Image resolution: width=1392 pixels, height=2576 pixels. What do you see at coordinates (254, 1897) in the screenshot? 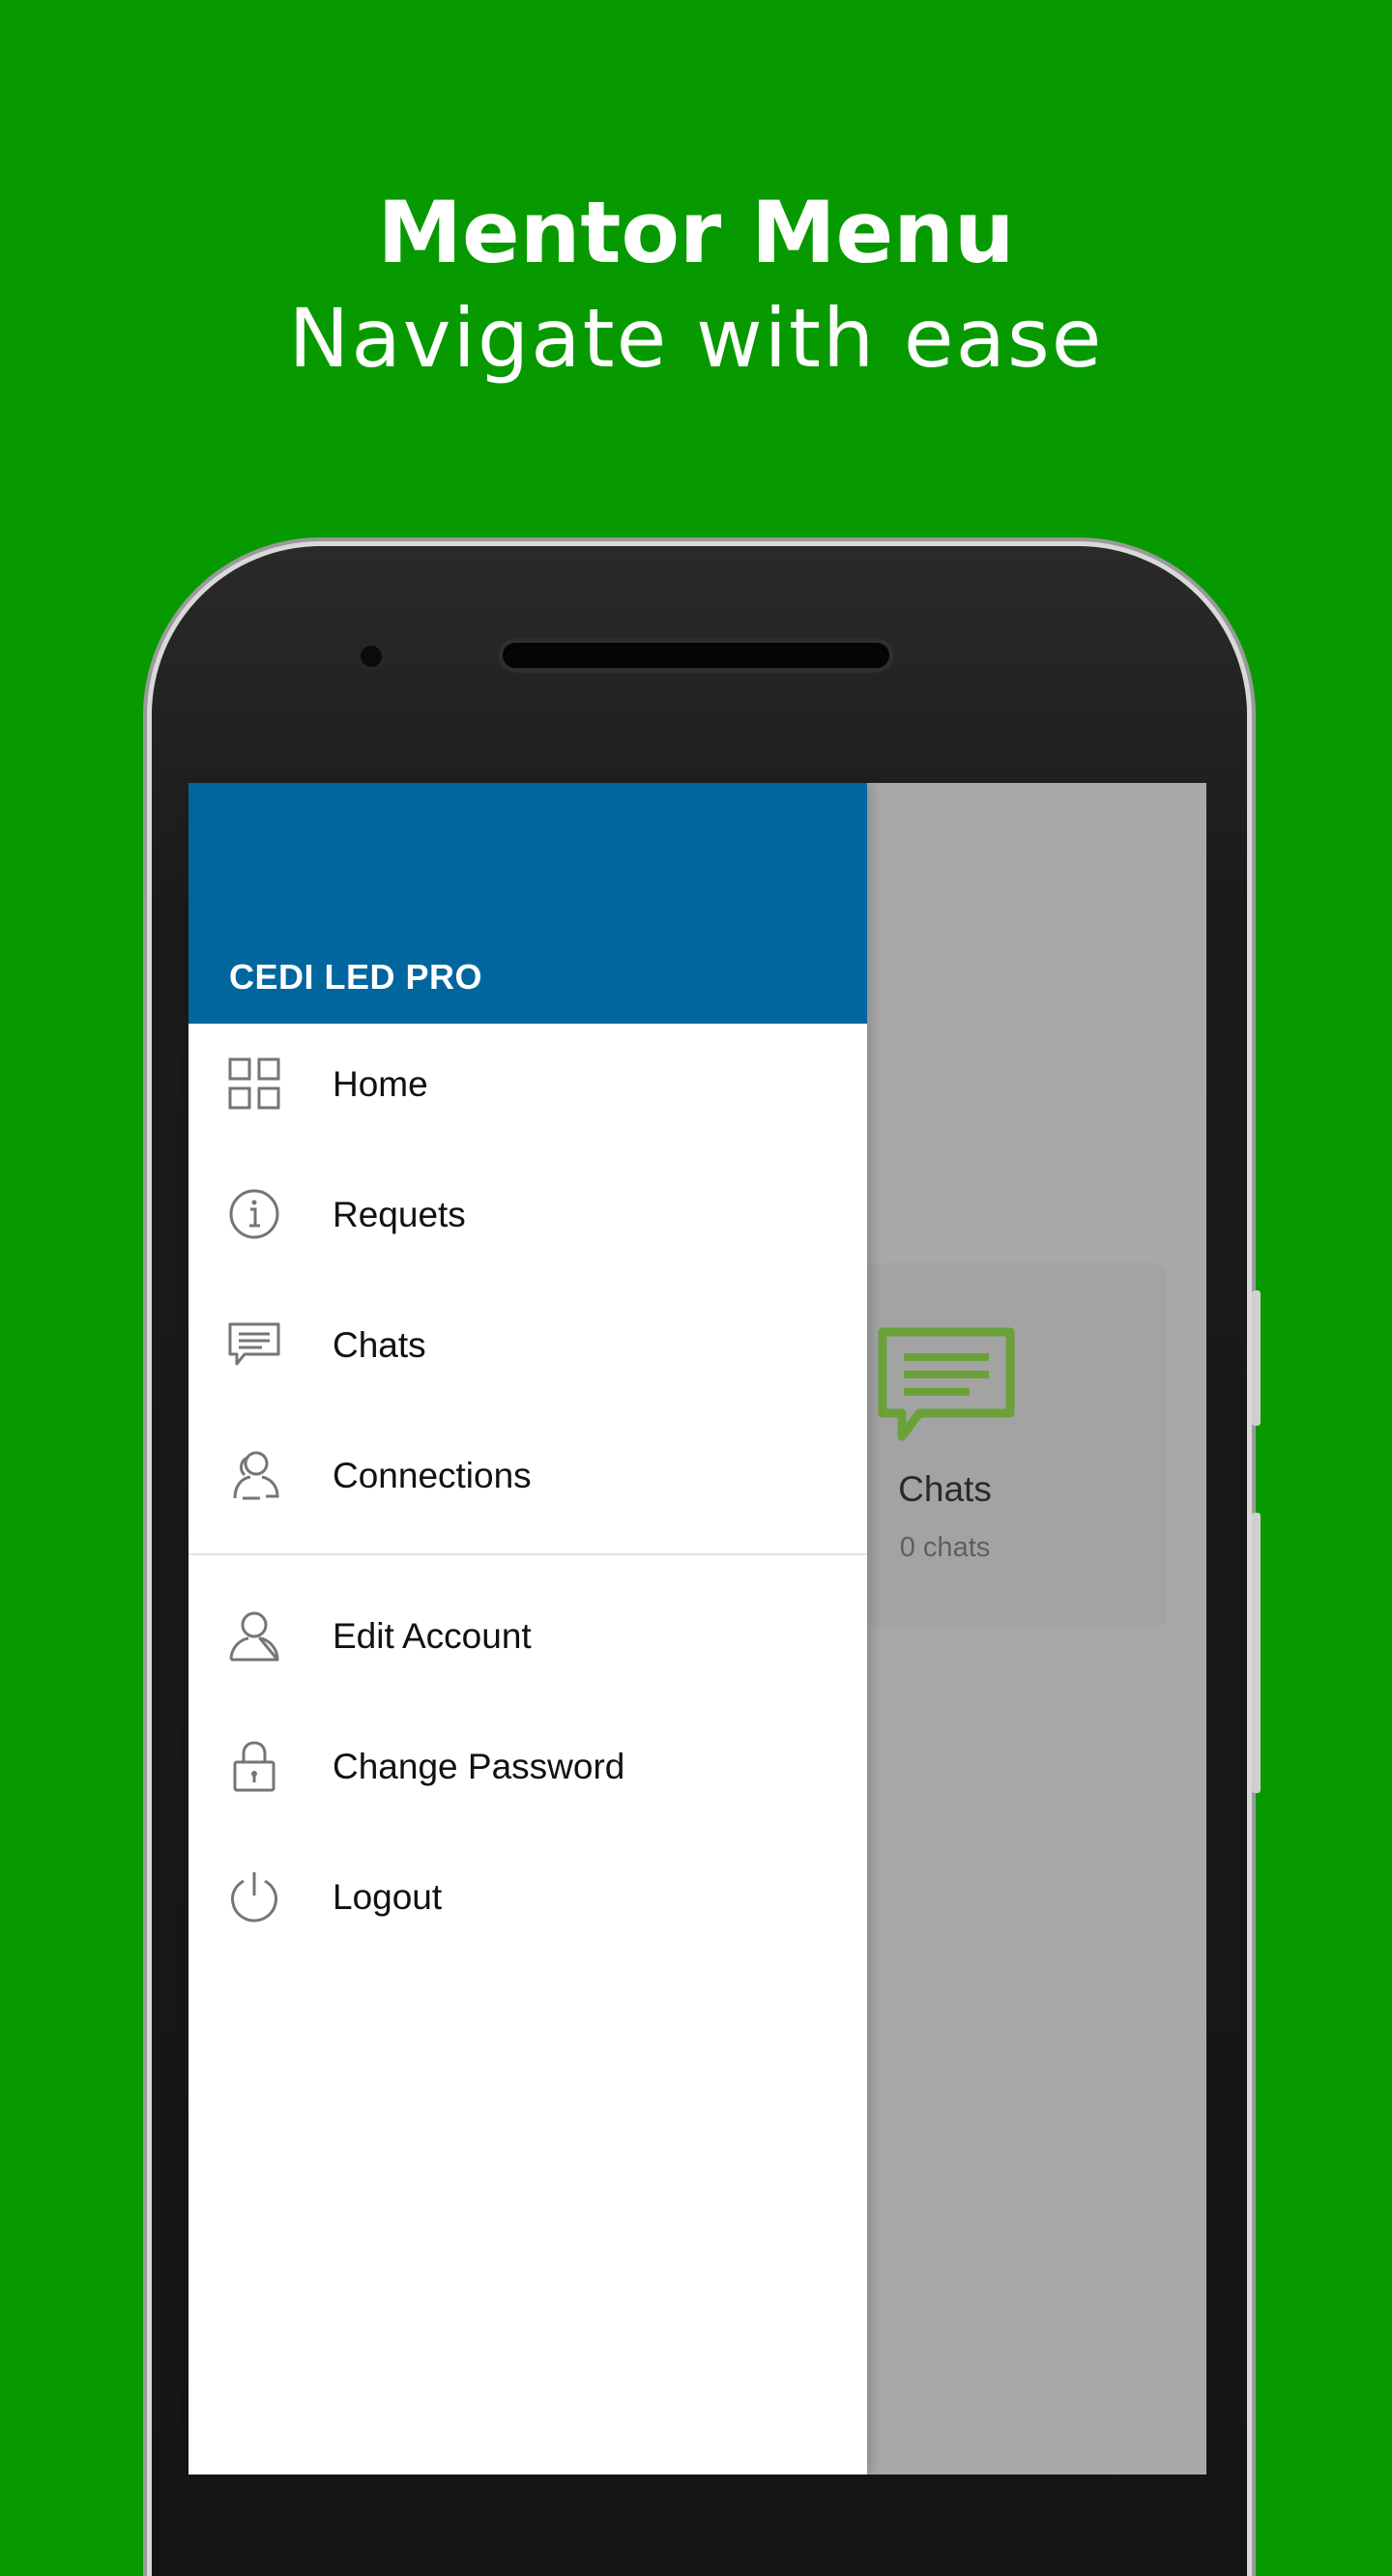
I see `power-icon` at bounding box center [254, 1897].